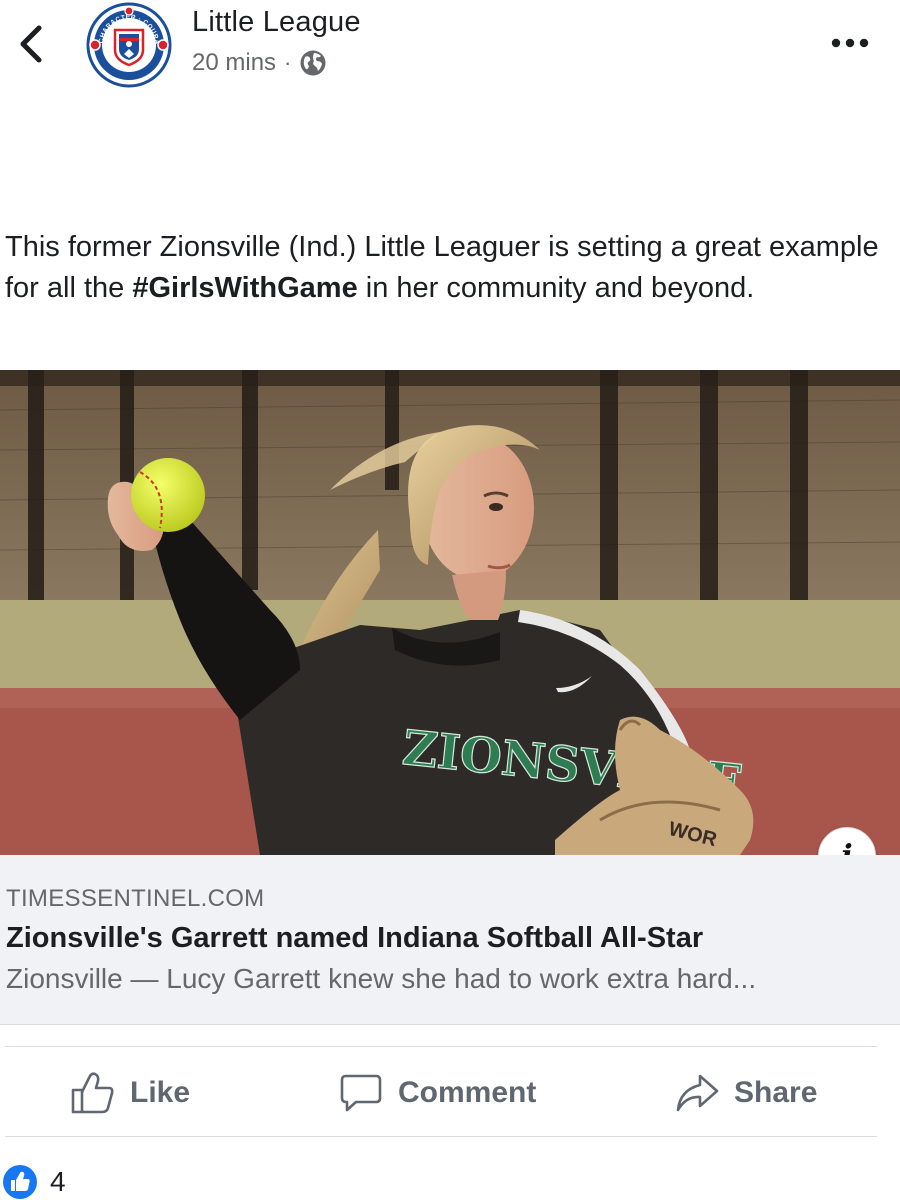  What do you see at coordinates (92, 1093) in the screenshot?
I see `thumbs-up-outline-icon` at bounding box center [92, 1093].